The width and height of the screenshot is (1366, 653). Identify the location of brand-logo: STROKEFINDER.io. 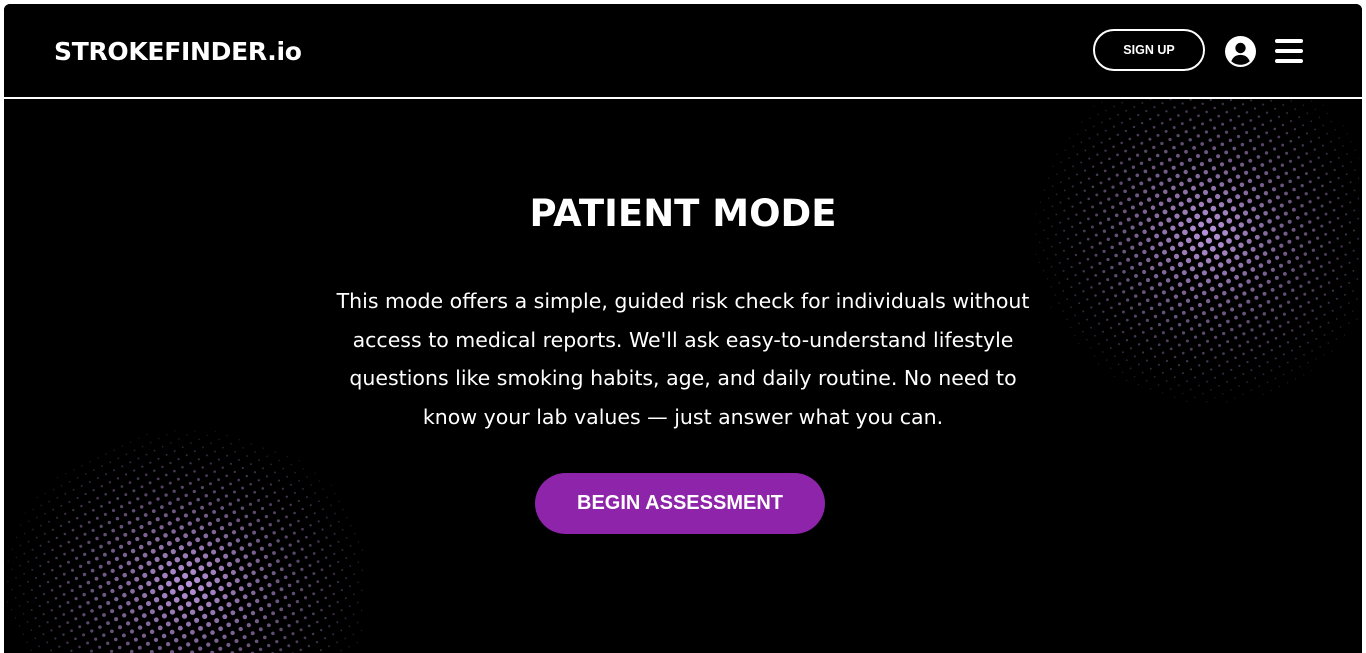
(178, 52).